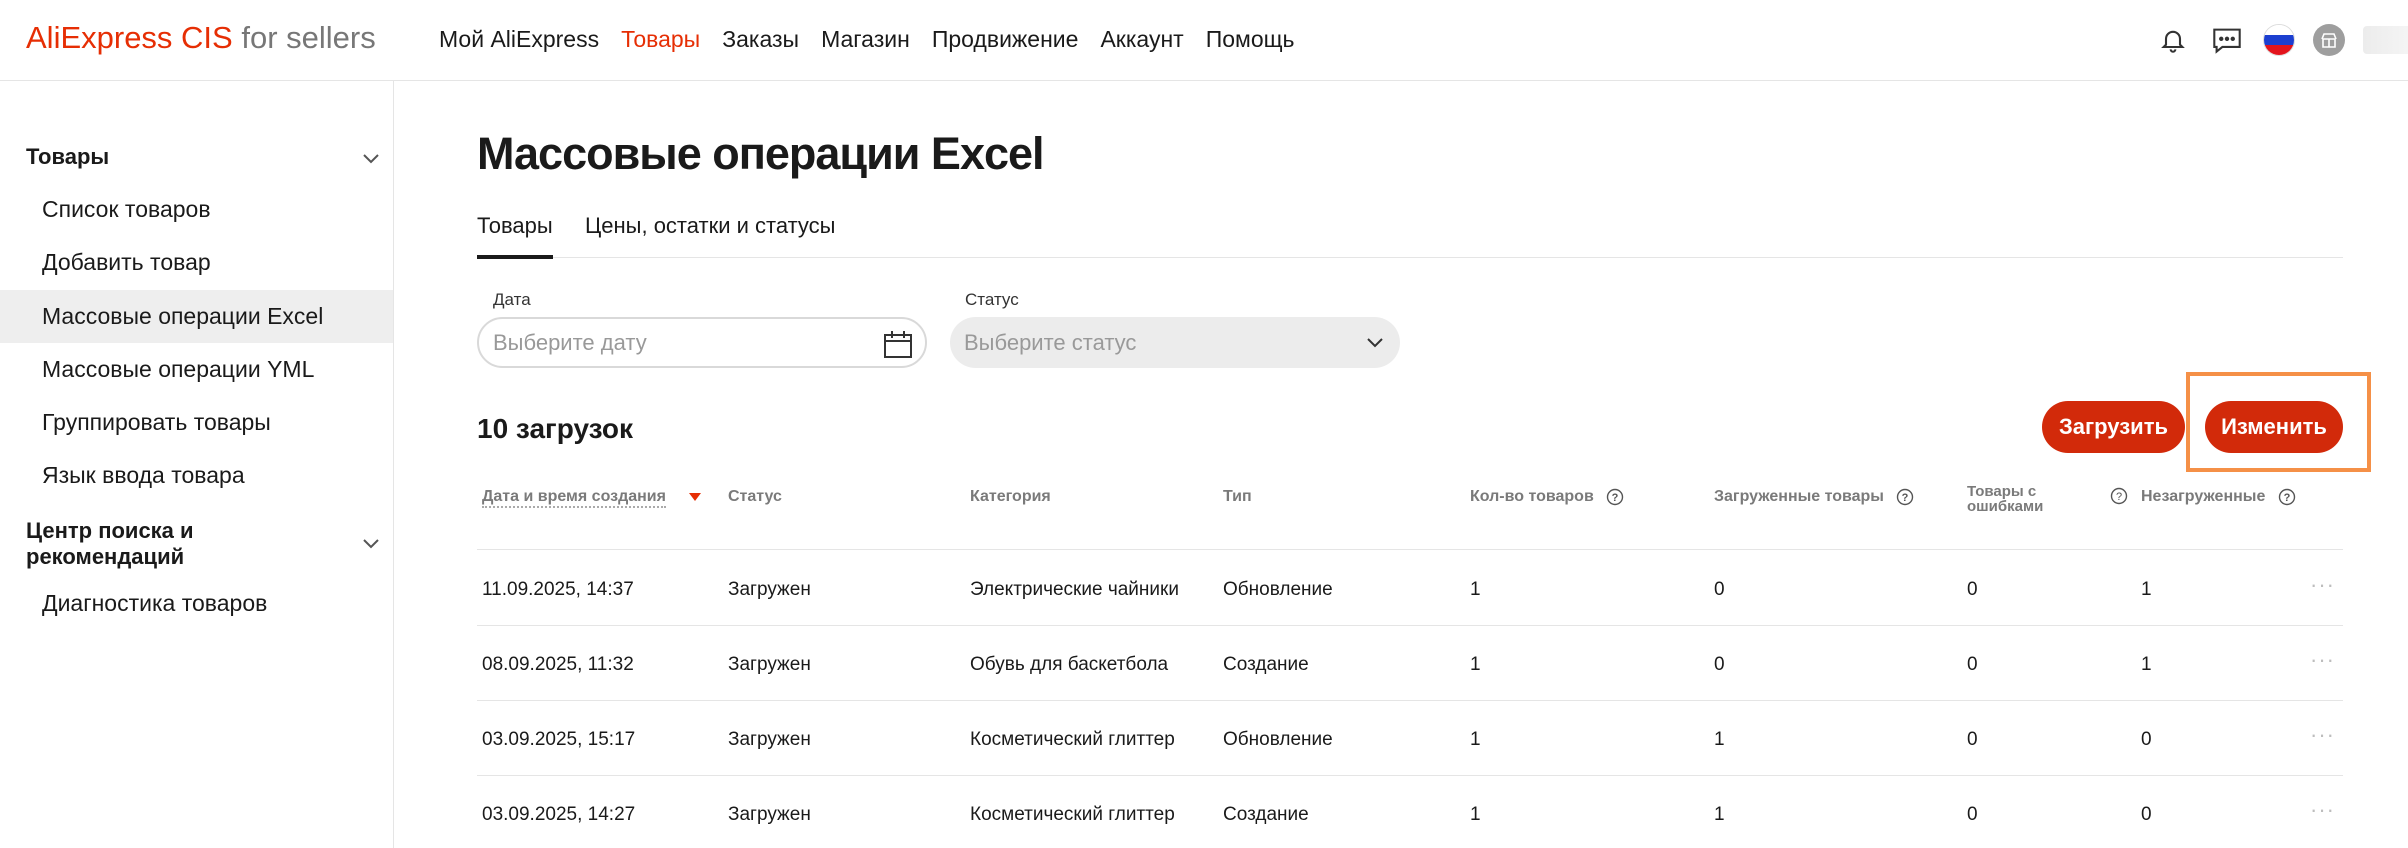 Image resolution: width=2408 pixels, height=848 pixels. What do you see at coordinates (760, 39) in the screenshot?
I see `nav-orders: Заказы` at bounding box center [760, 39].